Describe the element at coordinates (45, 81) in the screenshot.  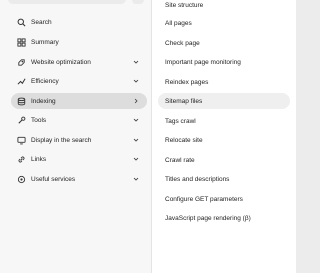
I see `sidebar-item-label: Efficiency` at that location.